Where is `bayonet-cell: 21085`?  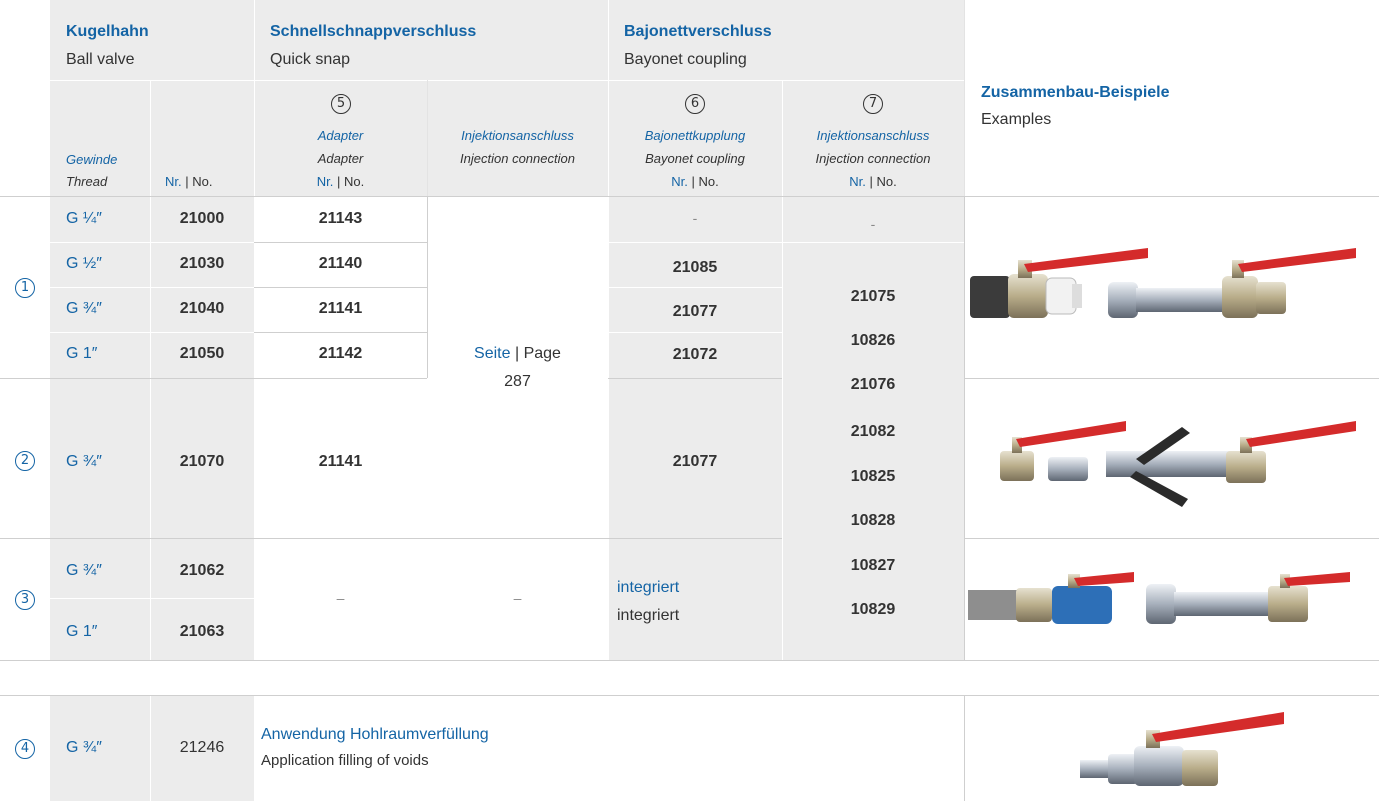
bayonet-cell: 21085 is located at coordinates (695, 267).